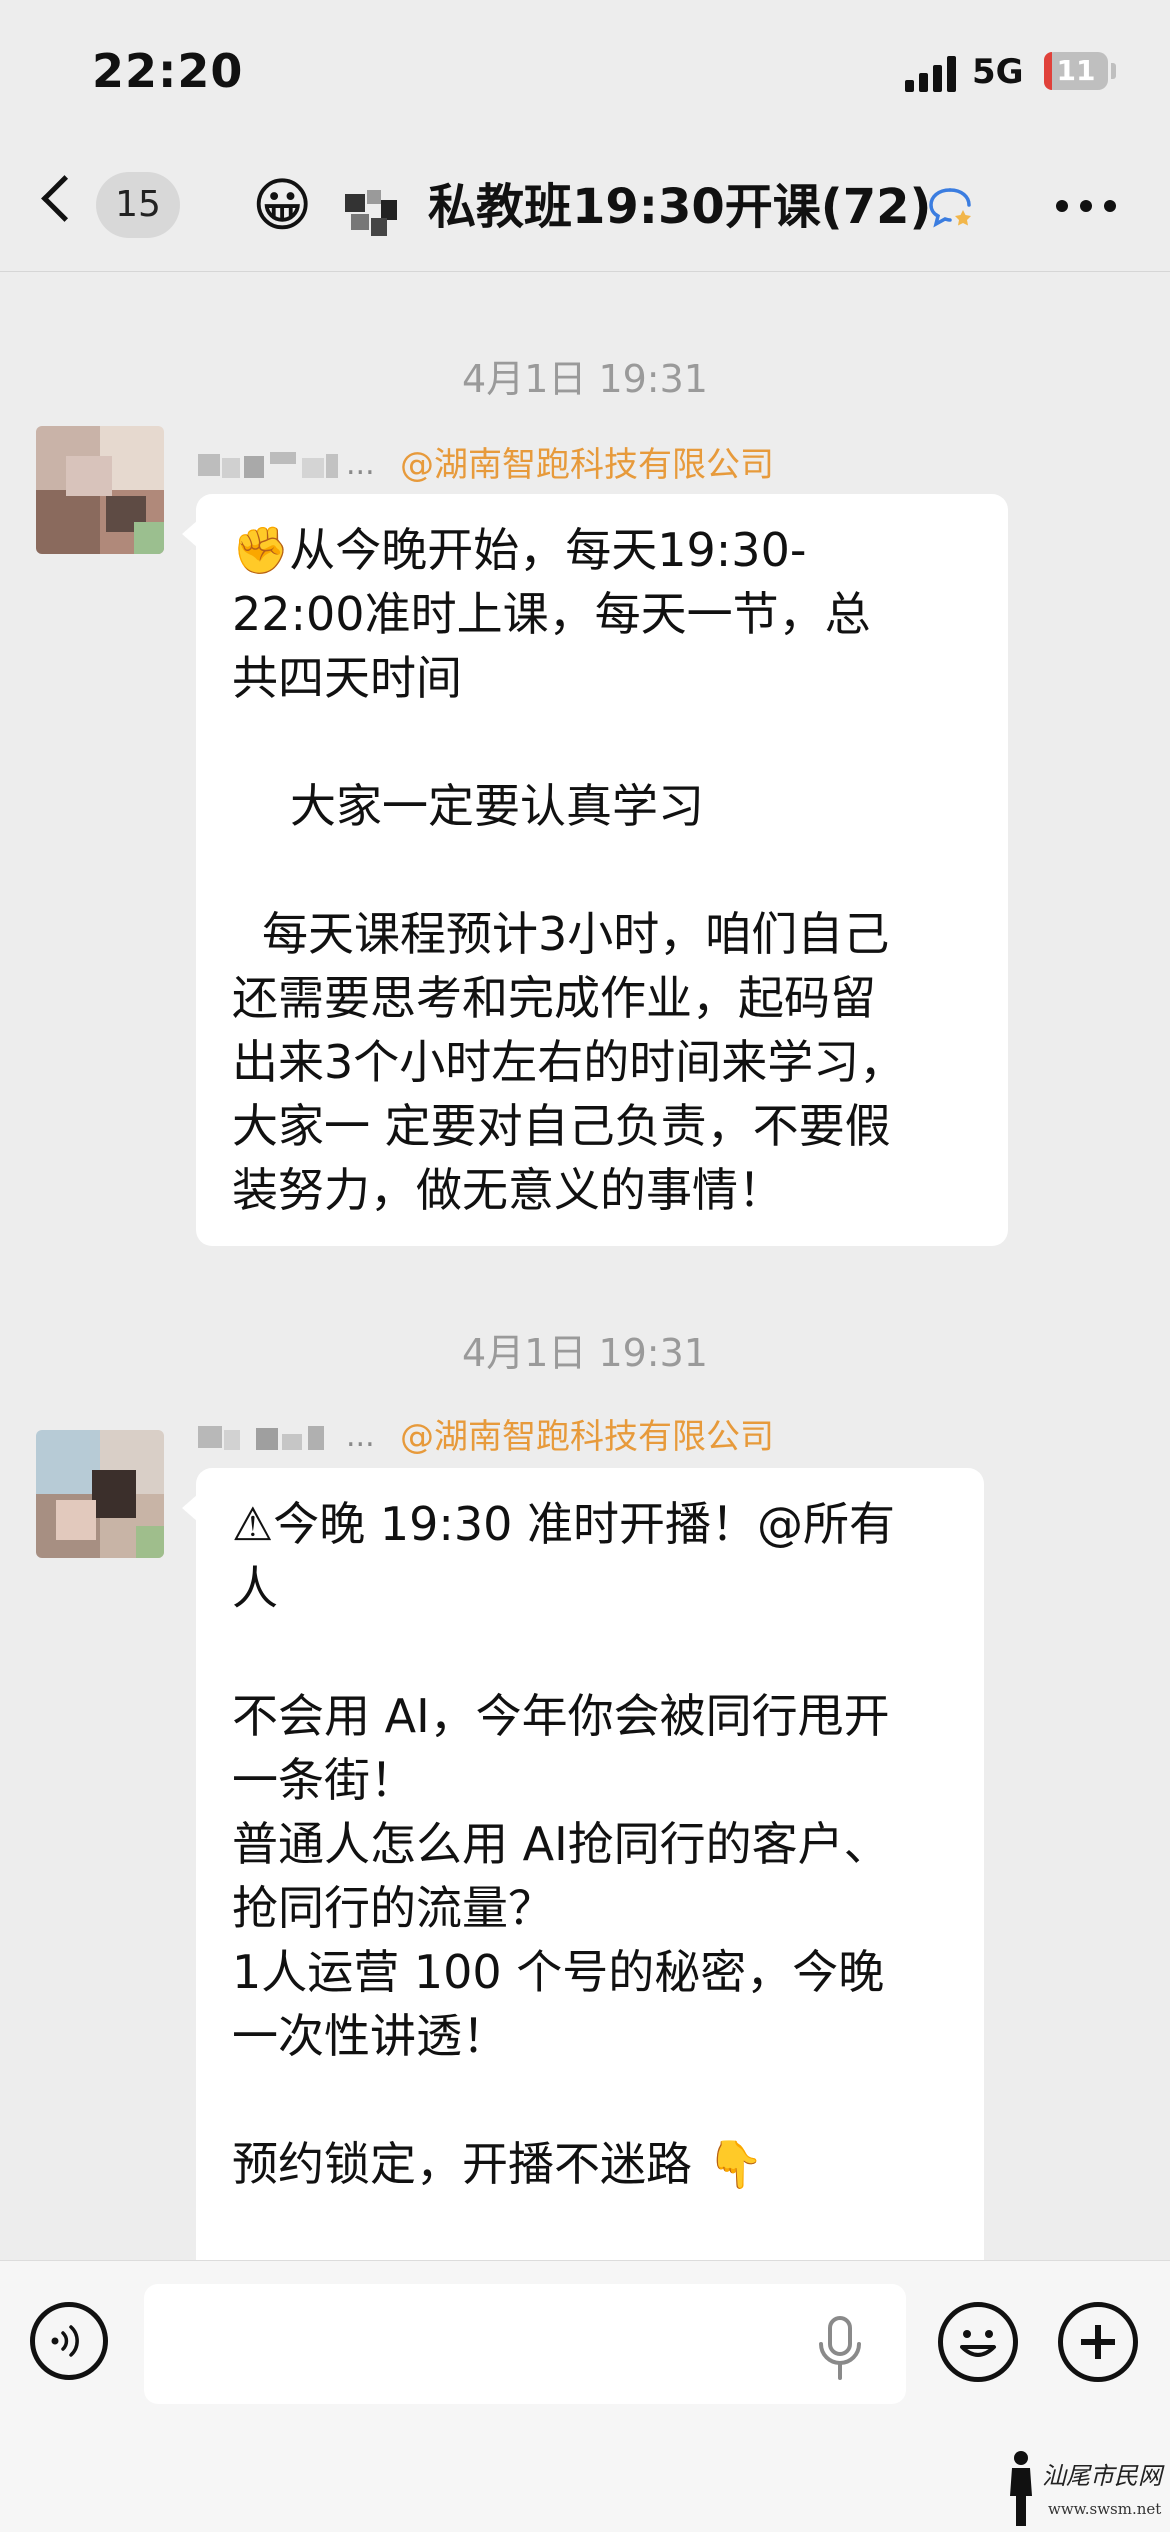 The height and width of the screenshot is (2532, 1170). I want to click on status-time: 22:20, so click(168, 71).